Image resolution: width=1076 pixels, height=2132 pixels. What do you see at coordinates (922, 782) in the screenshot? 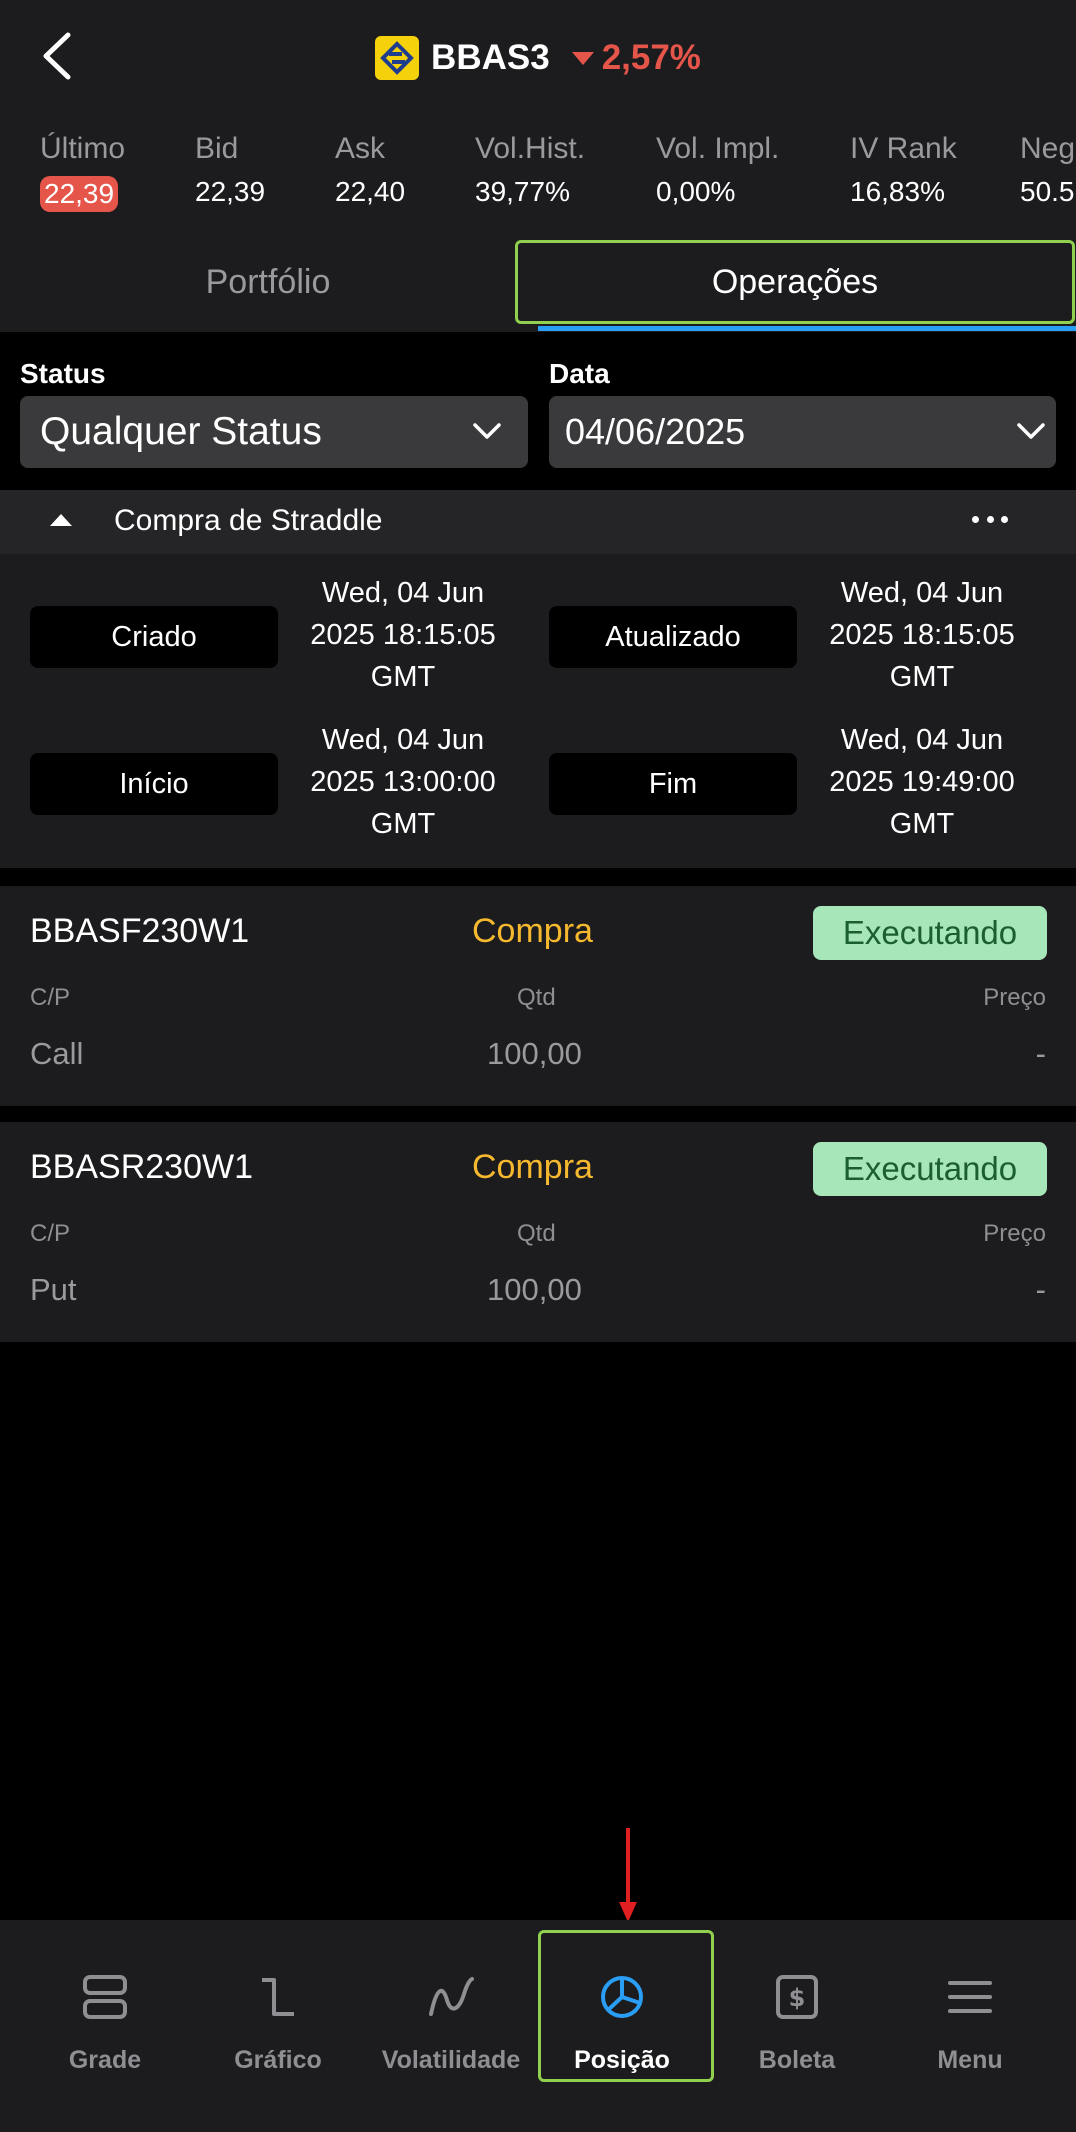
I see `end-timestamp: Wed, 04 Jun 2025 19:49:00 GMT` at bounding box center [922, 782].